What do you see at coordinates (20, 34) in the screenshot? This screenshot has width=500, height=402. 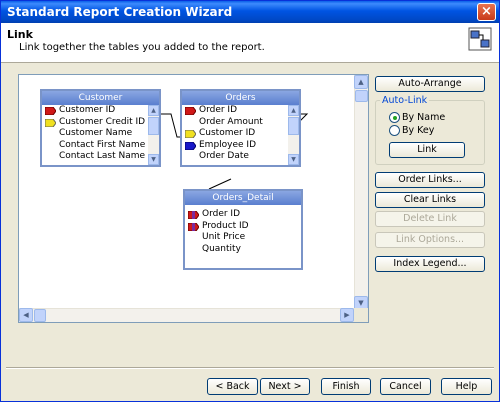 I see `page-title: Link` at bounding box center [20, 34].